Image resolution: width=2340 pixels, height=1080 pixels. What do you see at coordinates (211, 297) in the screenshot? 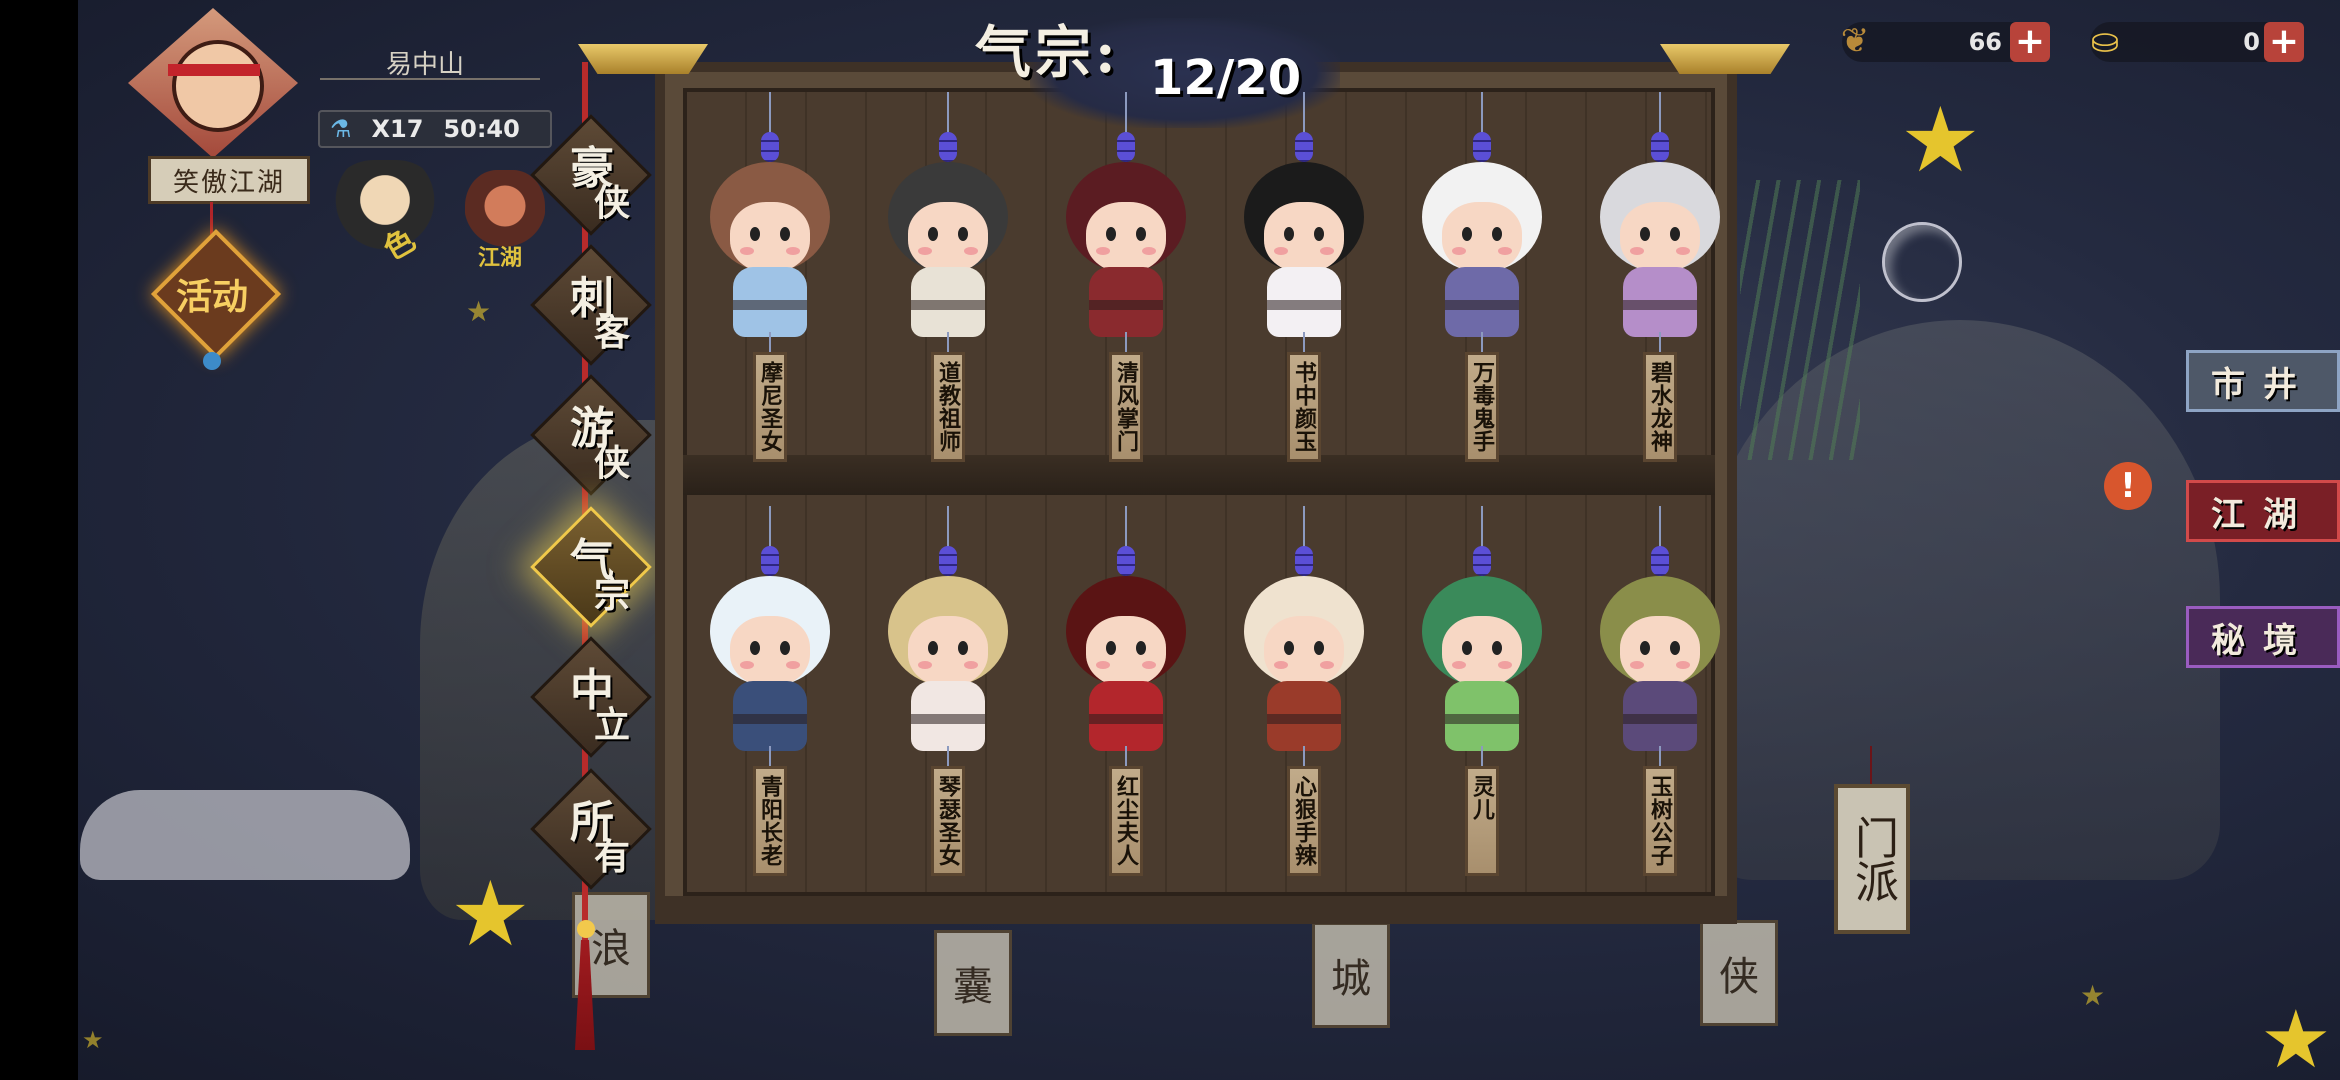
I see `event-badge-label: 活动` at bounding box center [211, 297].